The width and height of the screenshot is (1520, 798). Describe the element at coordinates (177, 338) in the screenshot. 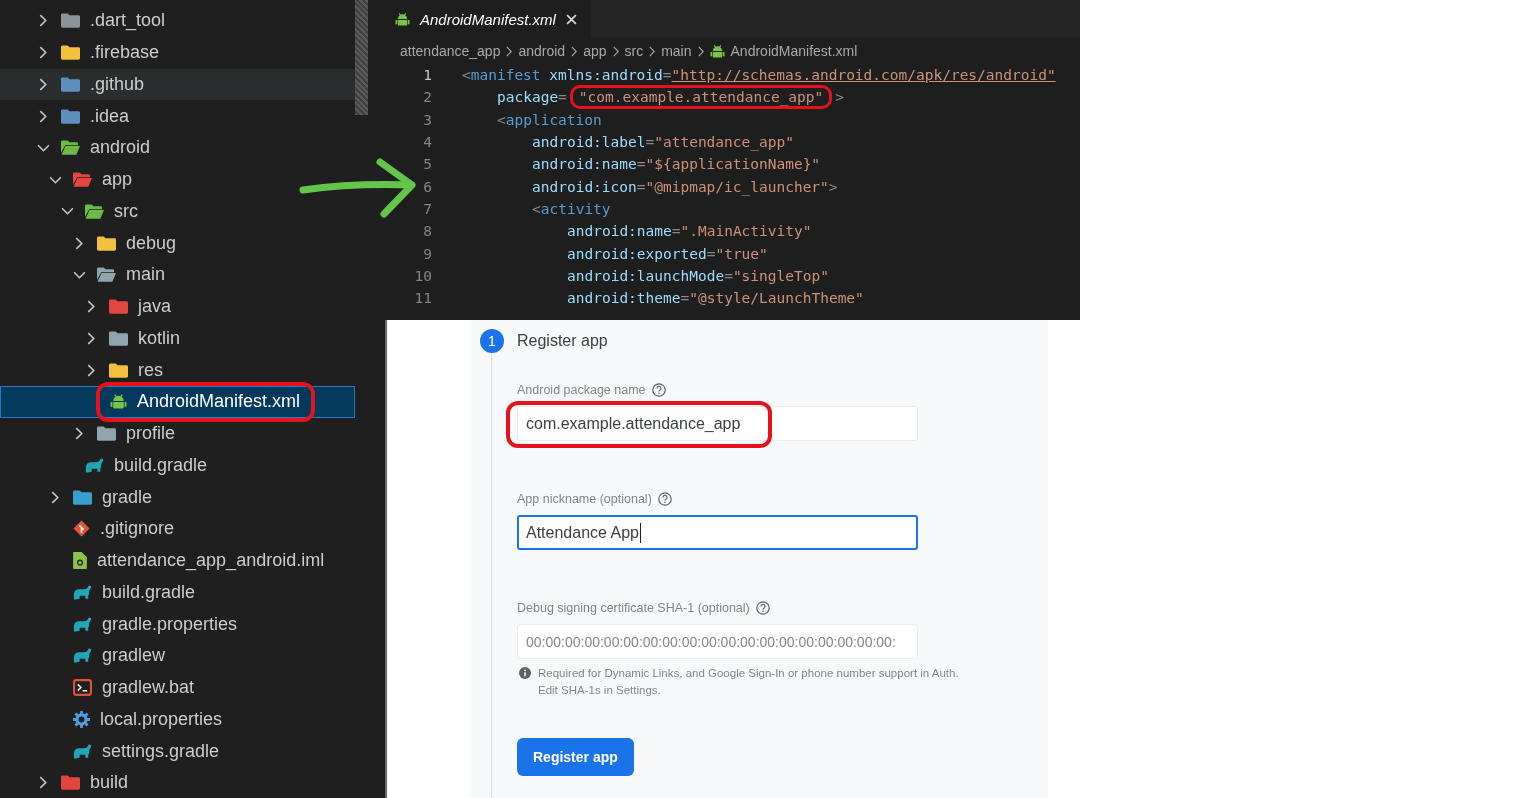

I see `tree-item: kotlin` at that location.